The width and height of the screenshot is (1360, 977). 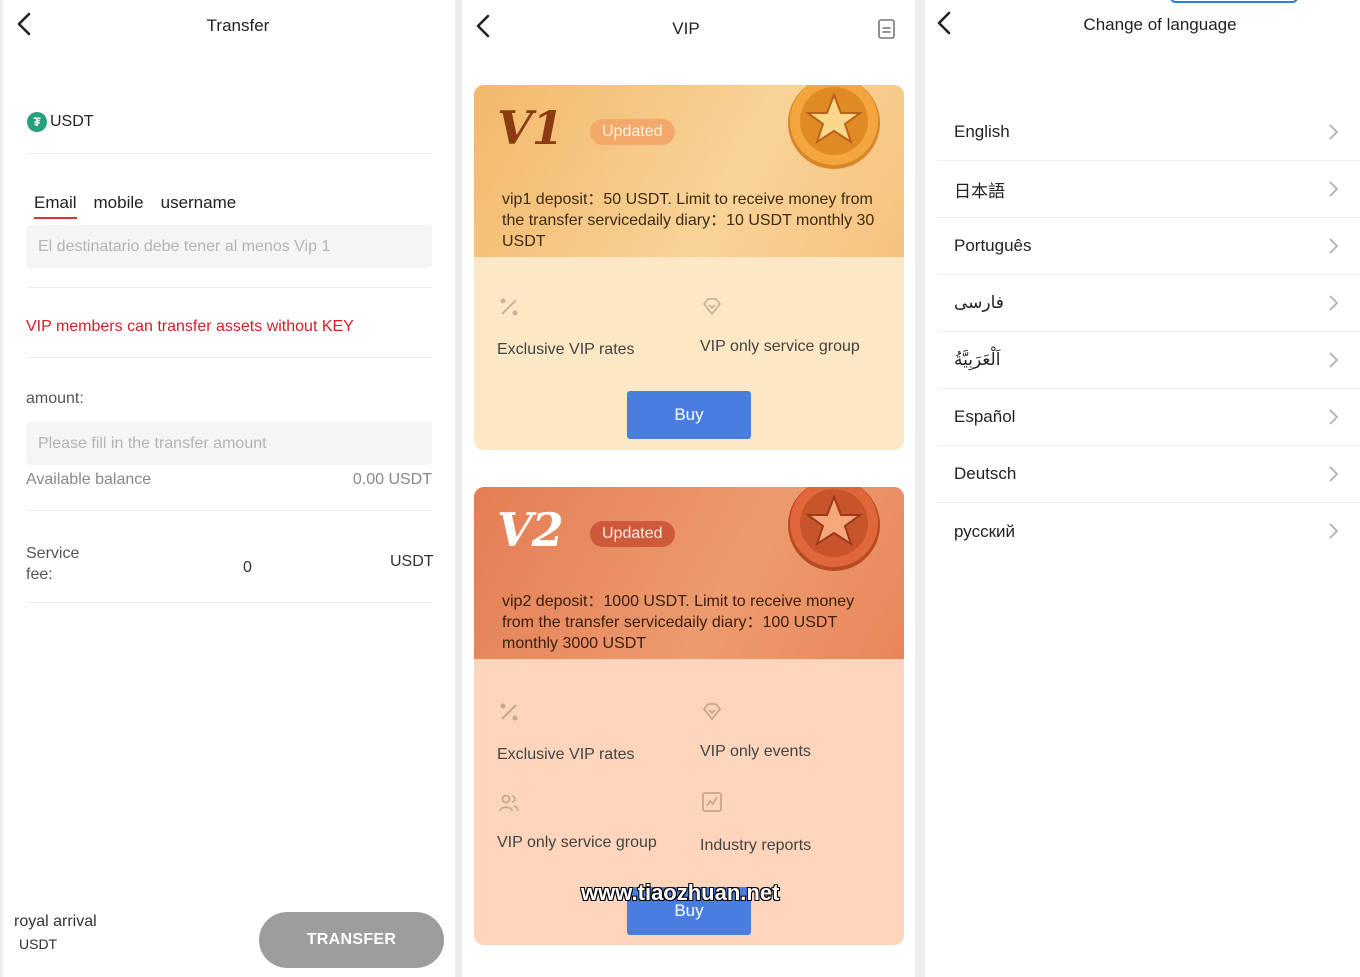 What do you see at coordinates (755, 751) in the screenshot?
I see `feature-label: VIP only events` at bounding box center [755, 751].